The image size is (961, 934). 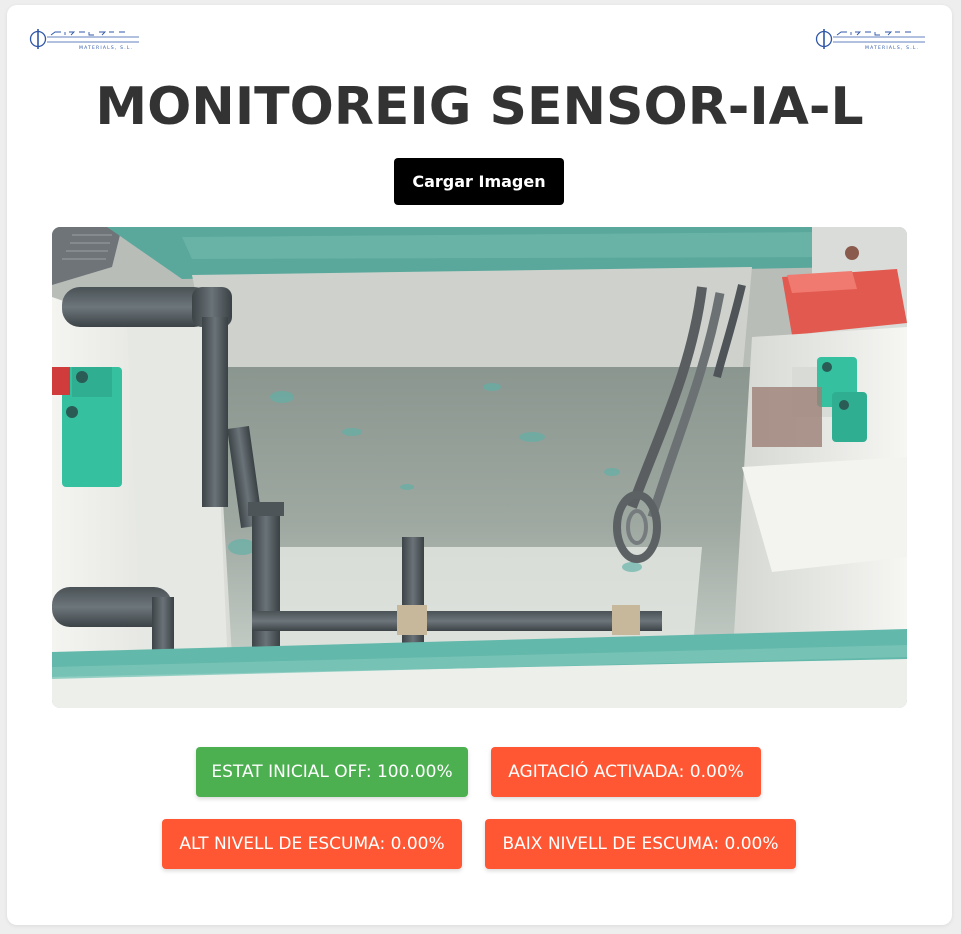 What do you see at coordinates (85, 41) in the screenshot?
I see `company-logo-left: MATERIALS, S.L.` at bounding box center [85, 41].